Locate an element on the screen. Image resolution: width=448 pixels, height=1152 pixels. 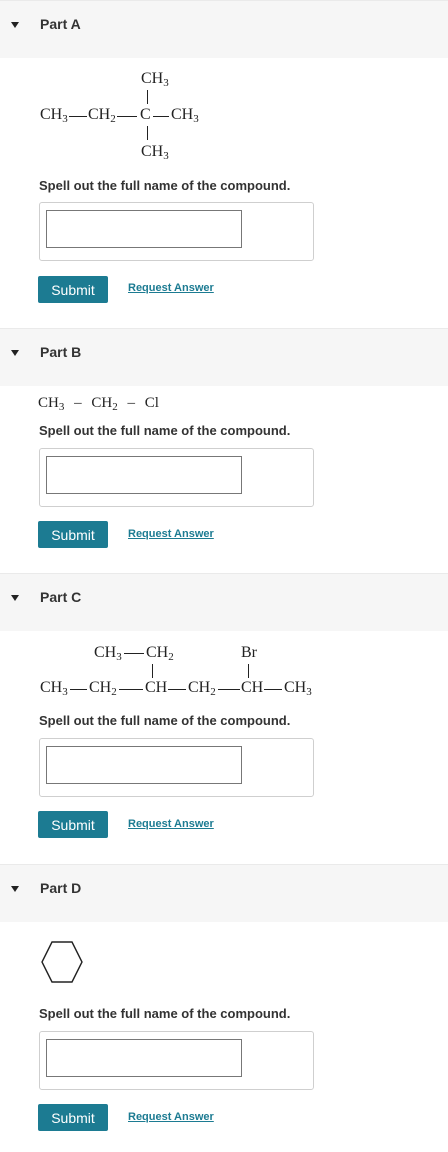
part-b-answer-box is located at coordinates (176, 477).